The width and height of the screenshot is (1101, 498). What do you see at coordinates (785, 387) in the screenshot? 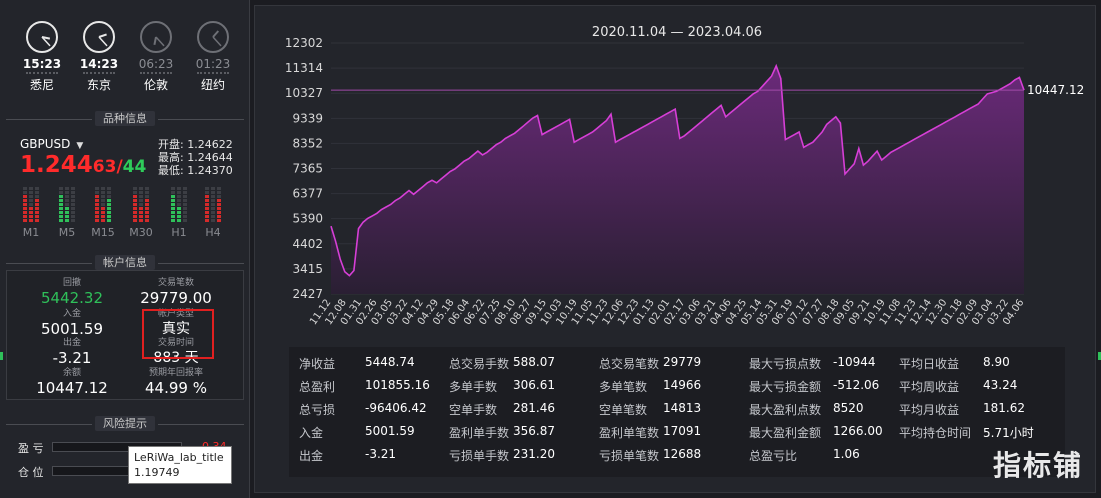
I see `stat-label: 最大亏损金额` at bounding box center [785, 387].